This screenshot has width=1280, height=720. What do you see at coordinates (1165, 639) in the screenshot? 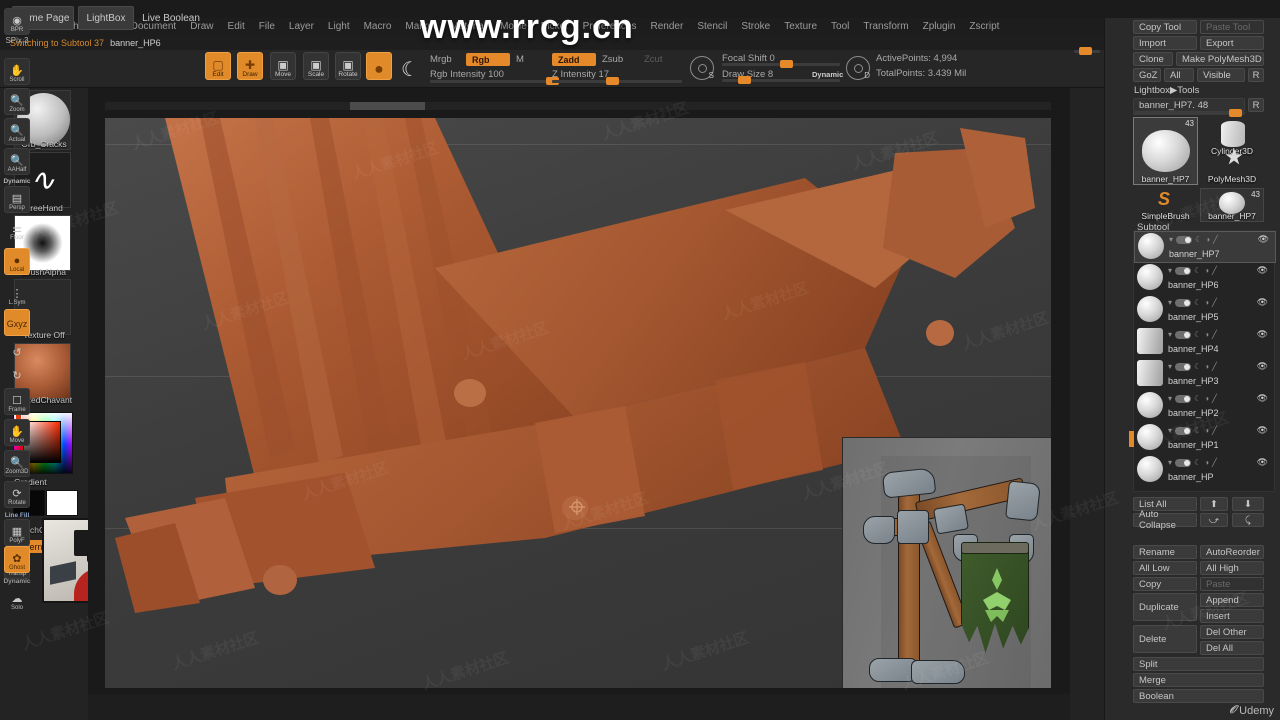
I see `delete-button: Delete` at bounding box center [1165, 639].